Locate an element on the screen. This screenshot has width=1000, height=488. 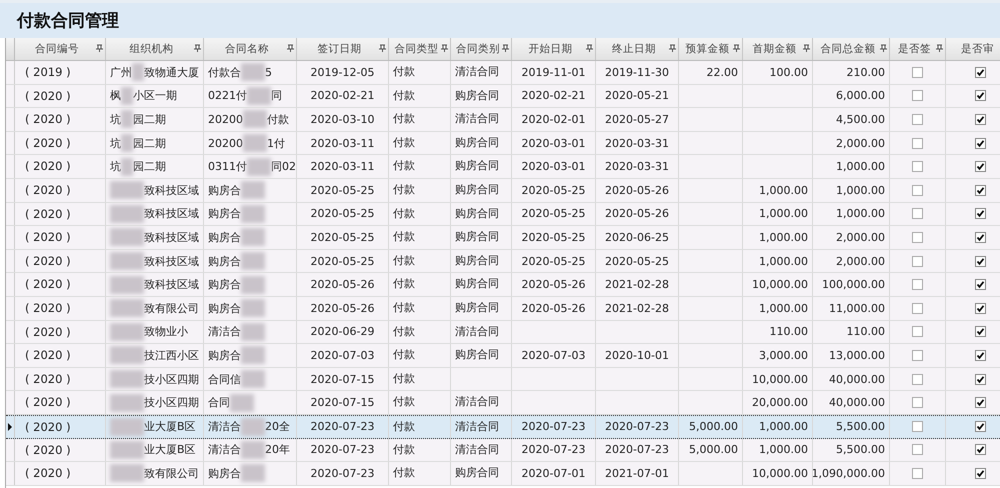
table-row: ( 2020 ) 枫 小区一期 0221付 同 2020-02-21 付款 购房合同 2020-02-21 2020-05-21 6,000.00 is located at coordinates (503, 96).